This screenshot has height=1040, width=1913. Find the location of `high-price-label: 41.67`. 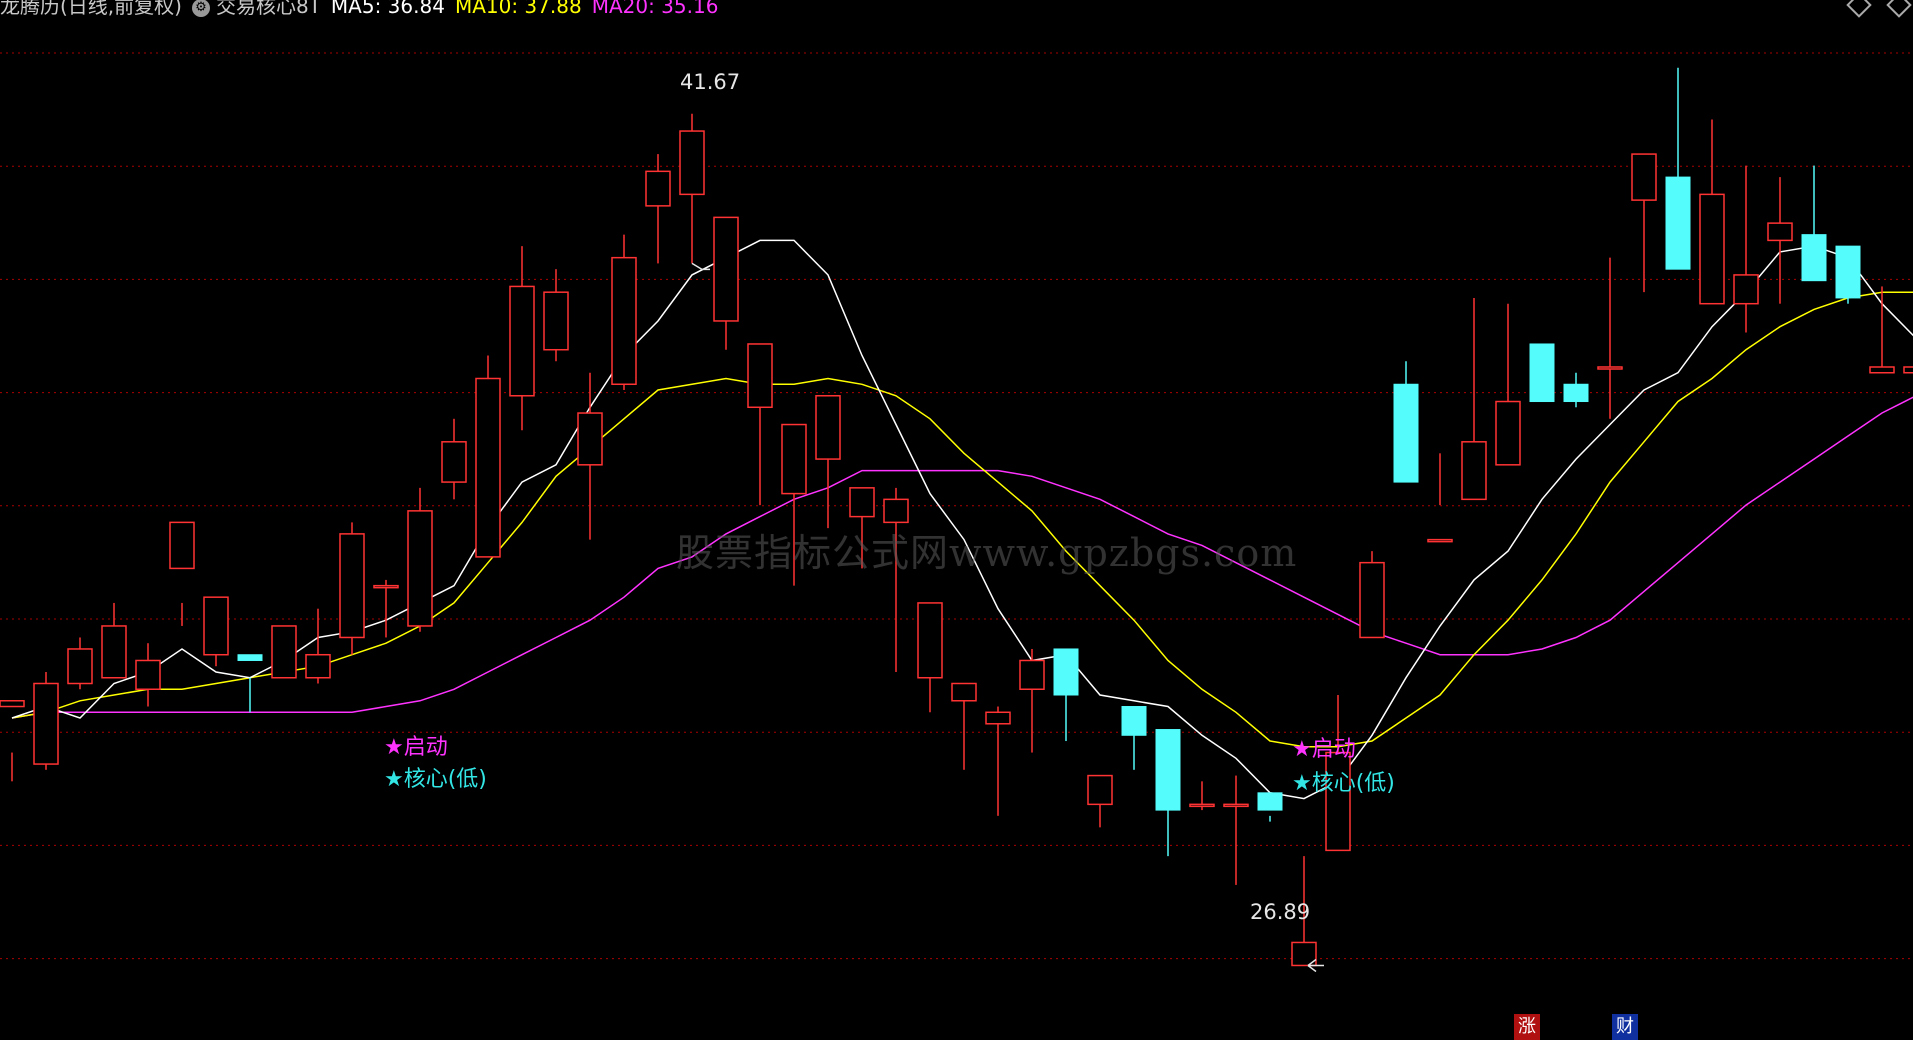

high-price-label: 41.67 is located at coordinates (710, 82).